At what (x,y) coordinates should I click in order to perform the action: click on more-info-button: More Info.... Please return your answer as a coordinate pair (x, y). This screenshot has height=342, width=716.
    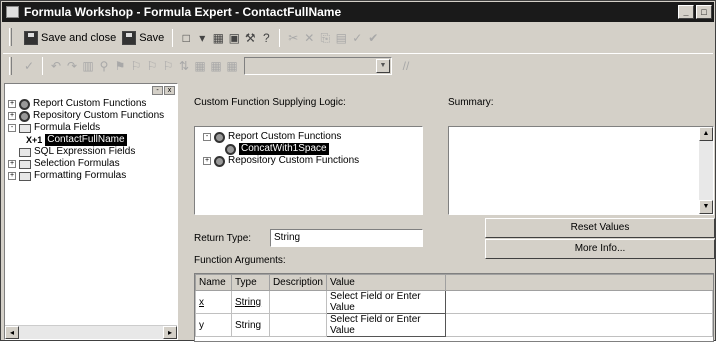
    Looking at the image, I should click on (600, 249).